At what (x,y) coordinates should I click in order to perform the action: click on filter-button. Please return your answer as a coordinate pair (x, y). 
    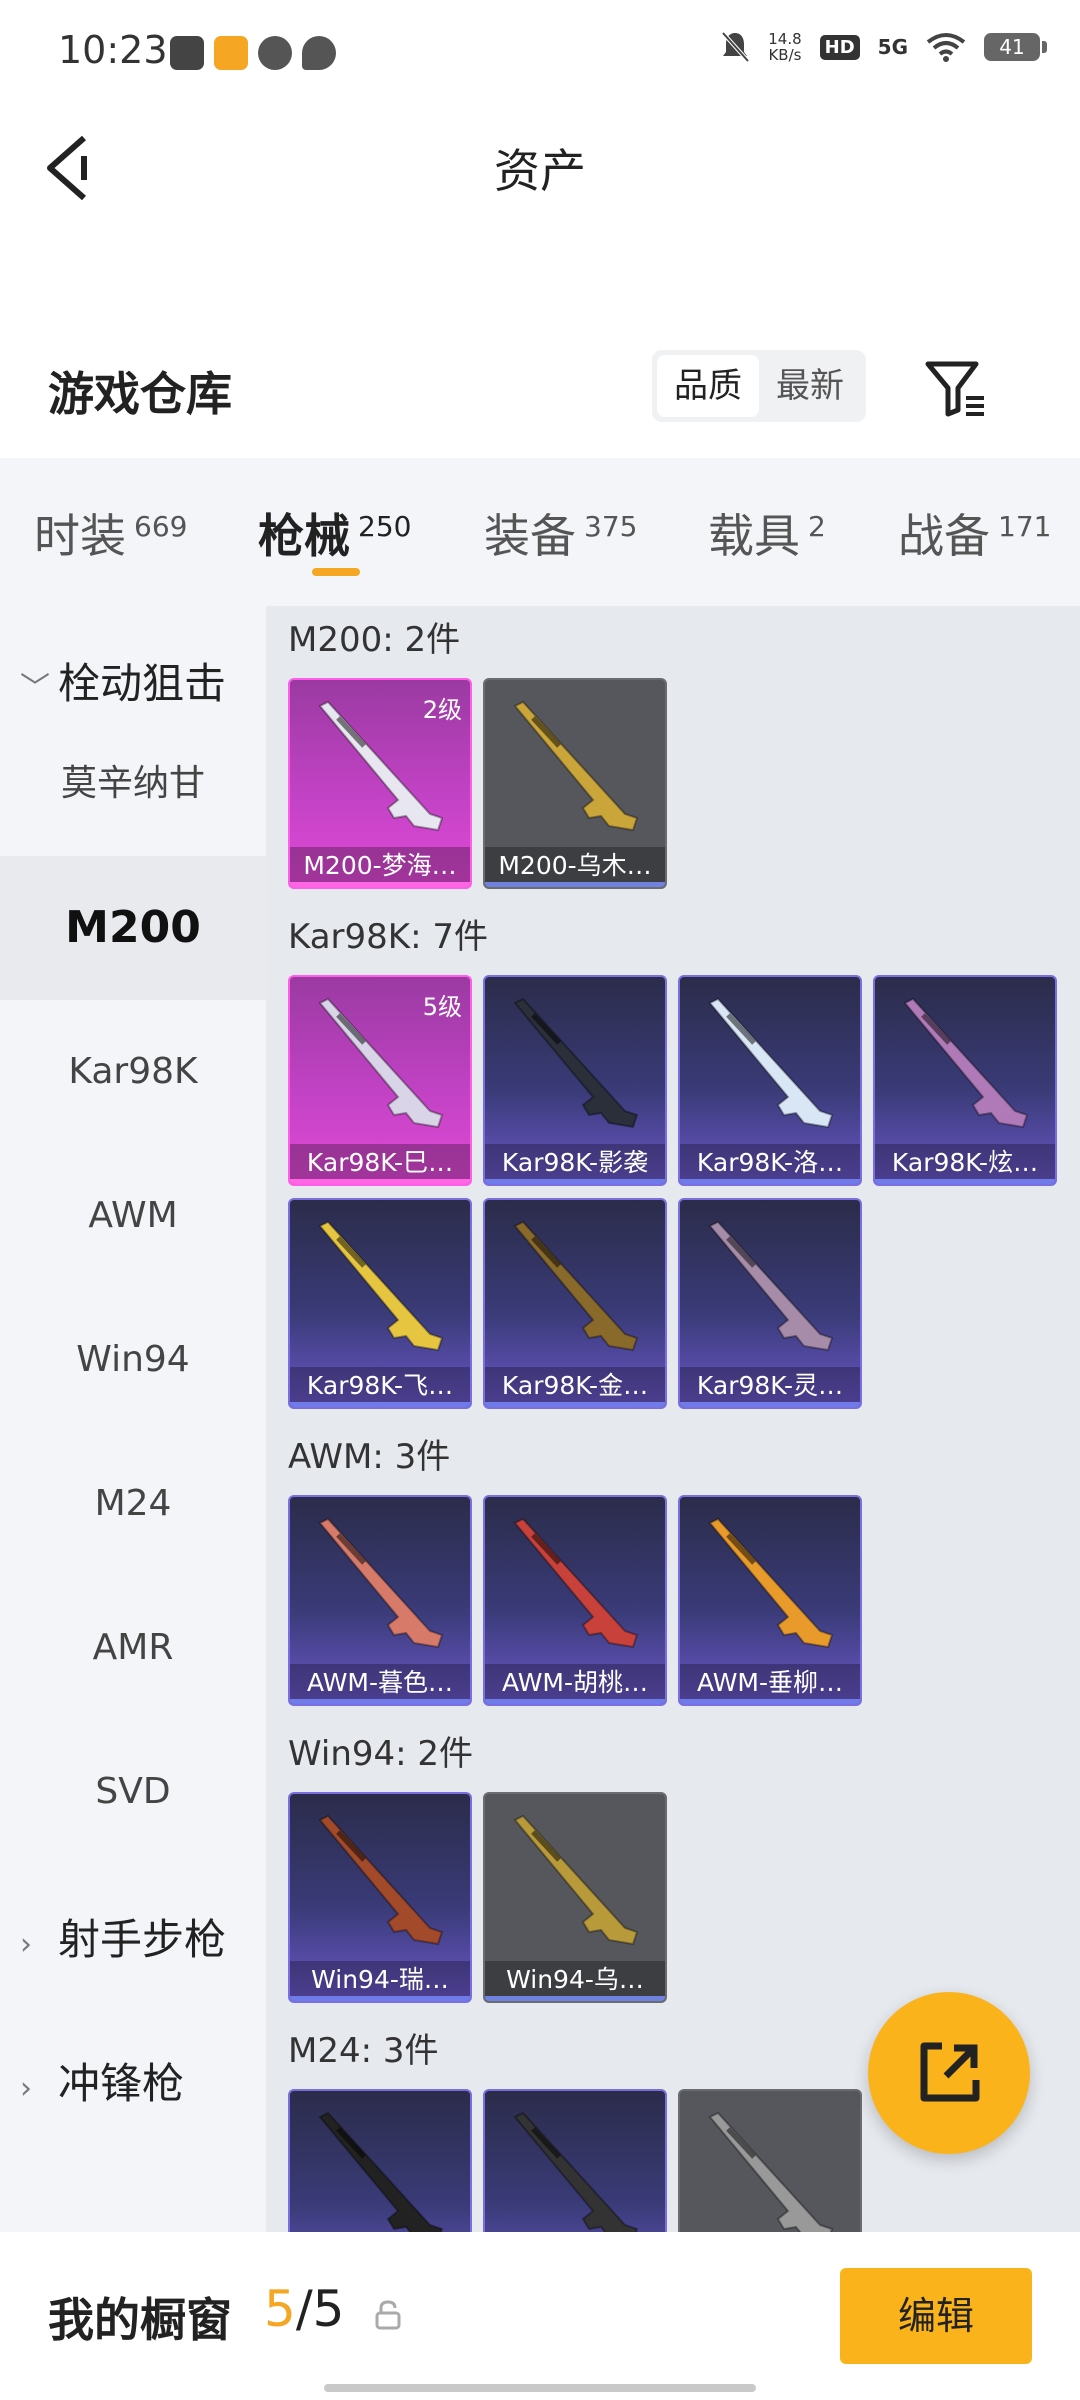
    Looking at the image, I should click on (955, 389).